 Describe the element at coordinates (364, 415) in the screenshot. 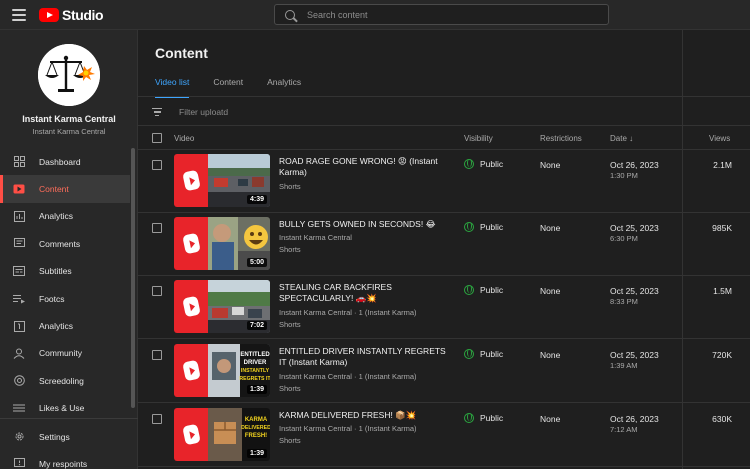

I see `video-title: KARMA DELIVERED FRESH! 📦💥` at that location.